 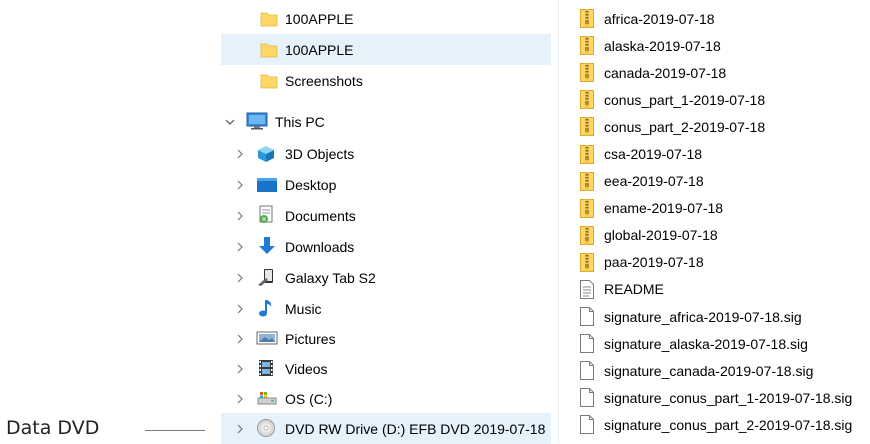 What do you see at coordinates (664, 208) in the screenshot?
I see `file-name: ename-2019-07-18` at bounding box center [664, 208].